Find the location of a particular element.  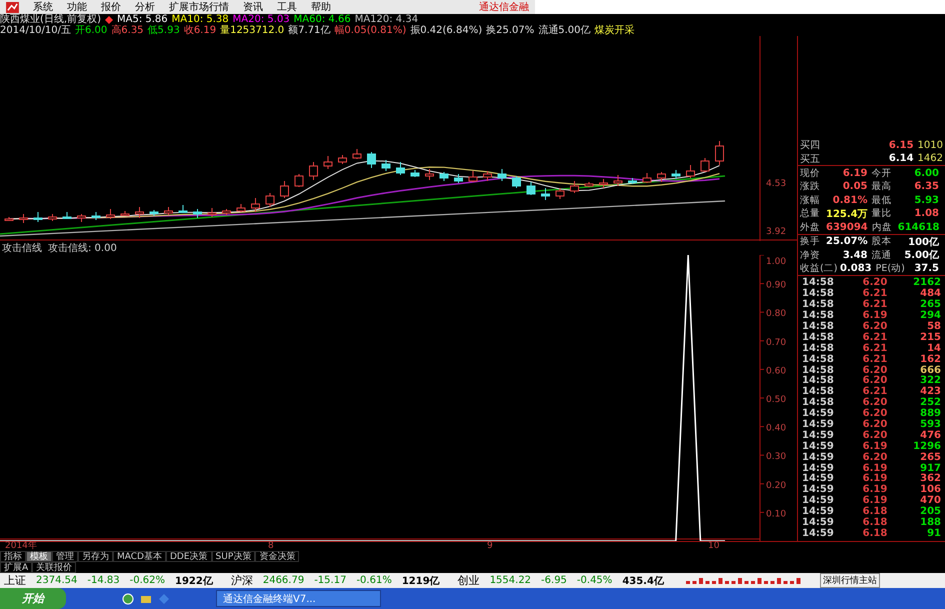

brand-label: 通达信金融 is located at coordinates (504, 7).